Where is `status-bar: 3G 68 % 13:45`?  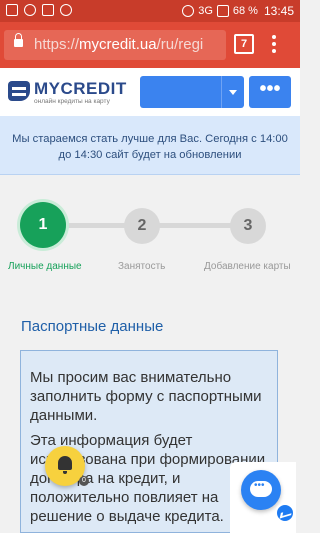
status-bar: 3G 68 % 13:45 is located at coordinates (150, 11).